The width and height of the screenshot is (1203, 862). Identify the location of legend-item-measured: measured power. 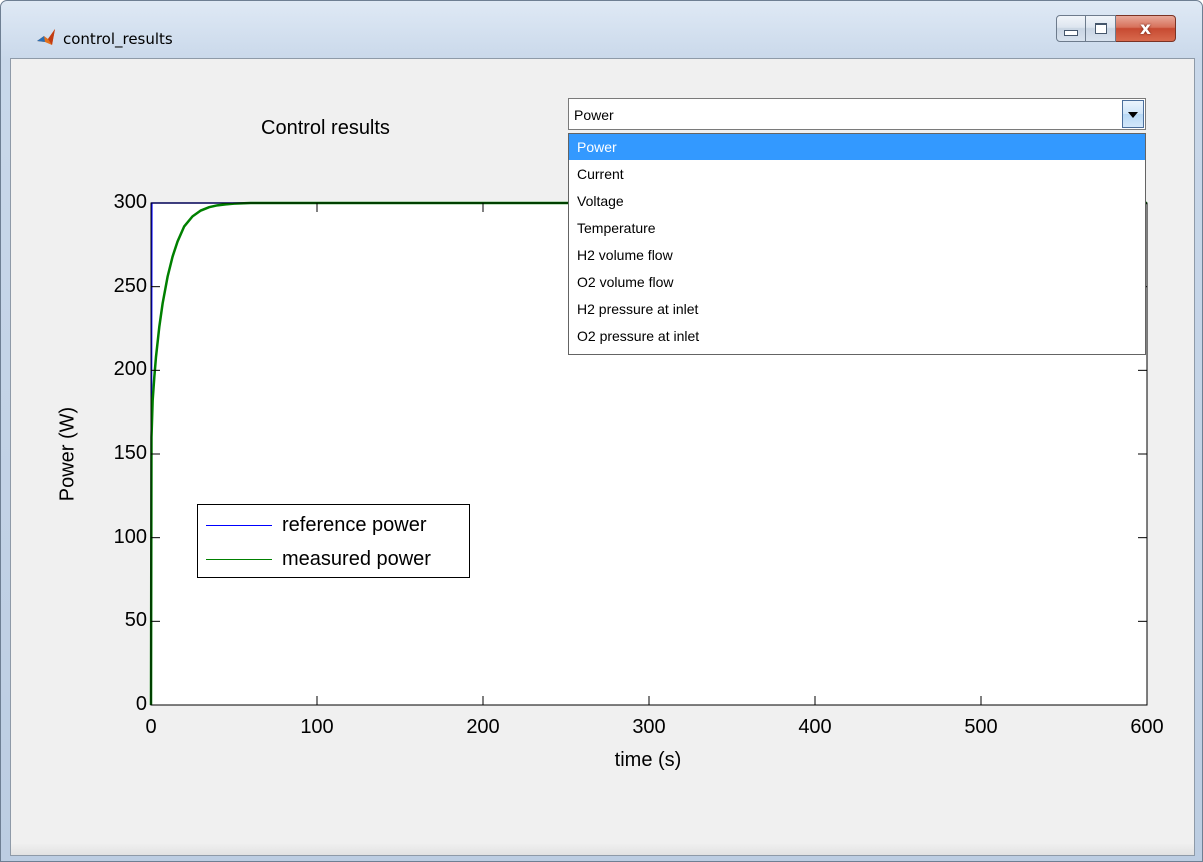
(318, 559).